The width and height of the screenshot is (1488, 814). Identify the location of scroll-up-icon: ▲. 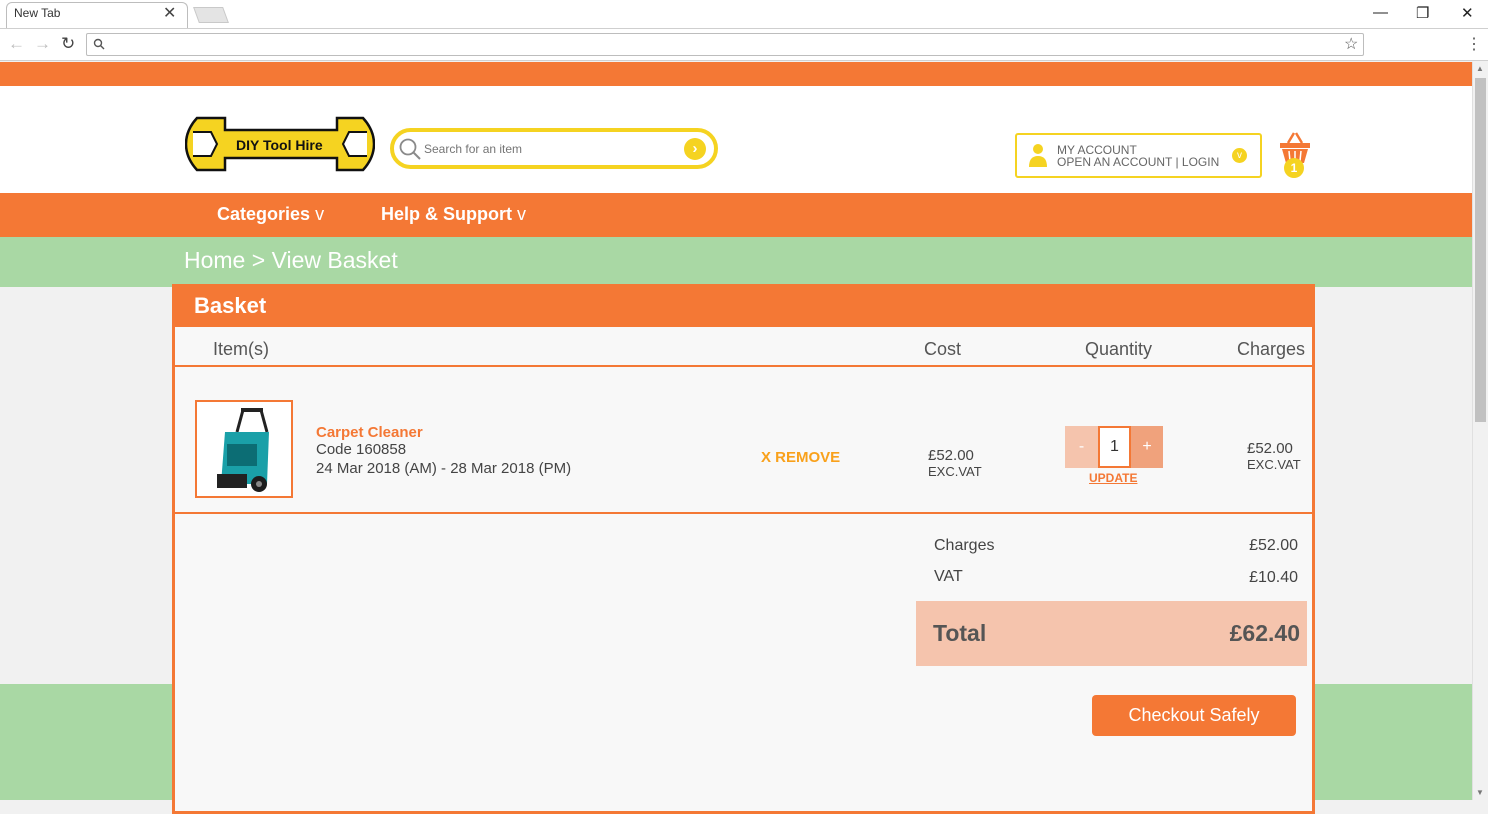
(1480, 68).